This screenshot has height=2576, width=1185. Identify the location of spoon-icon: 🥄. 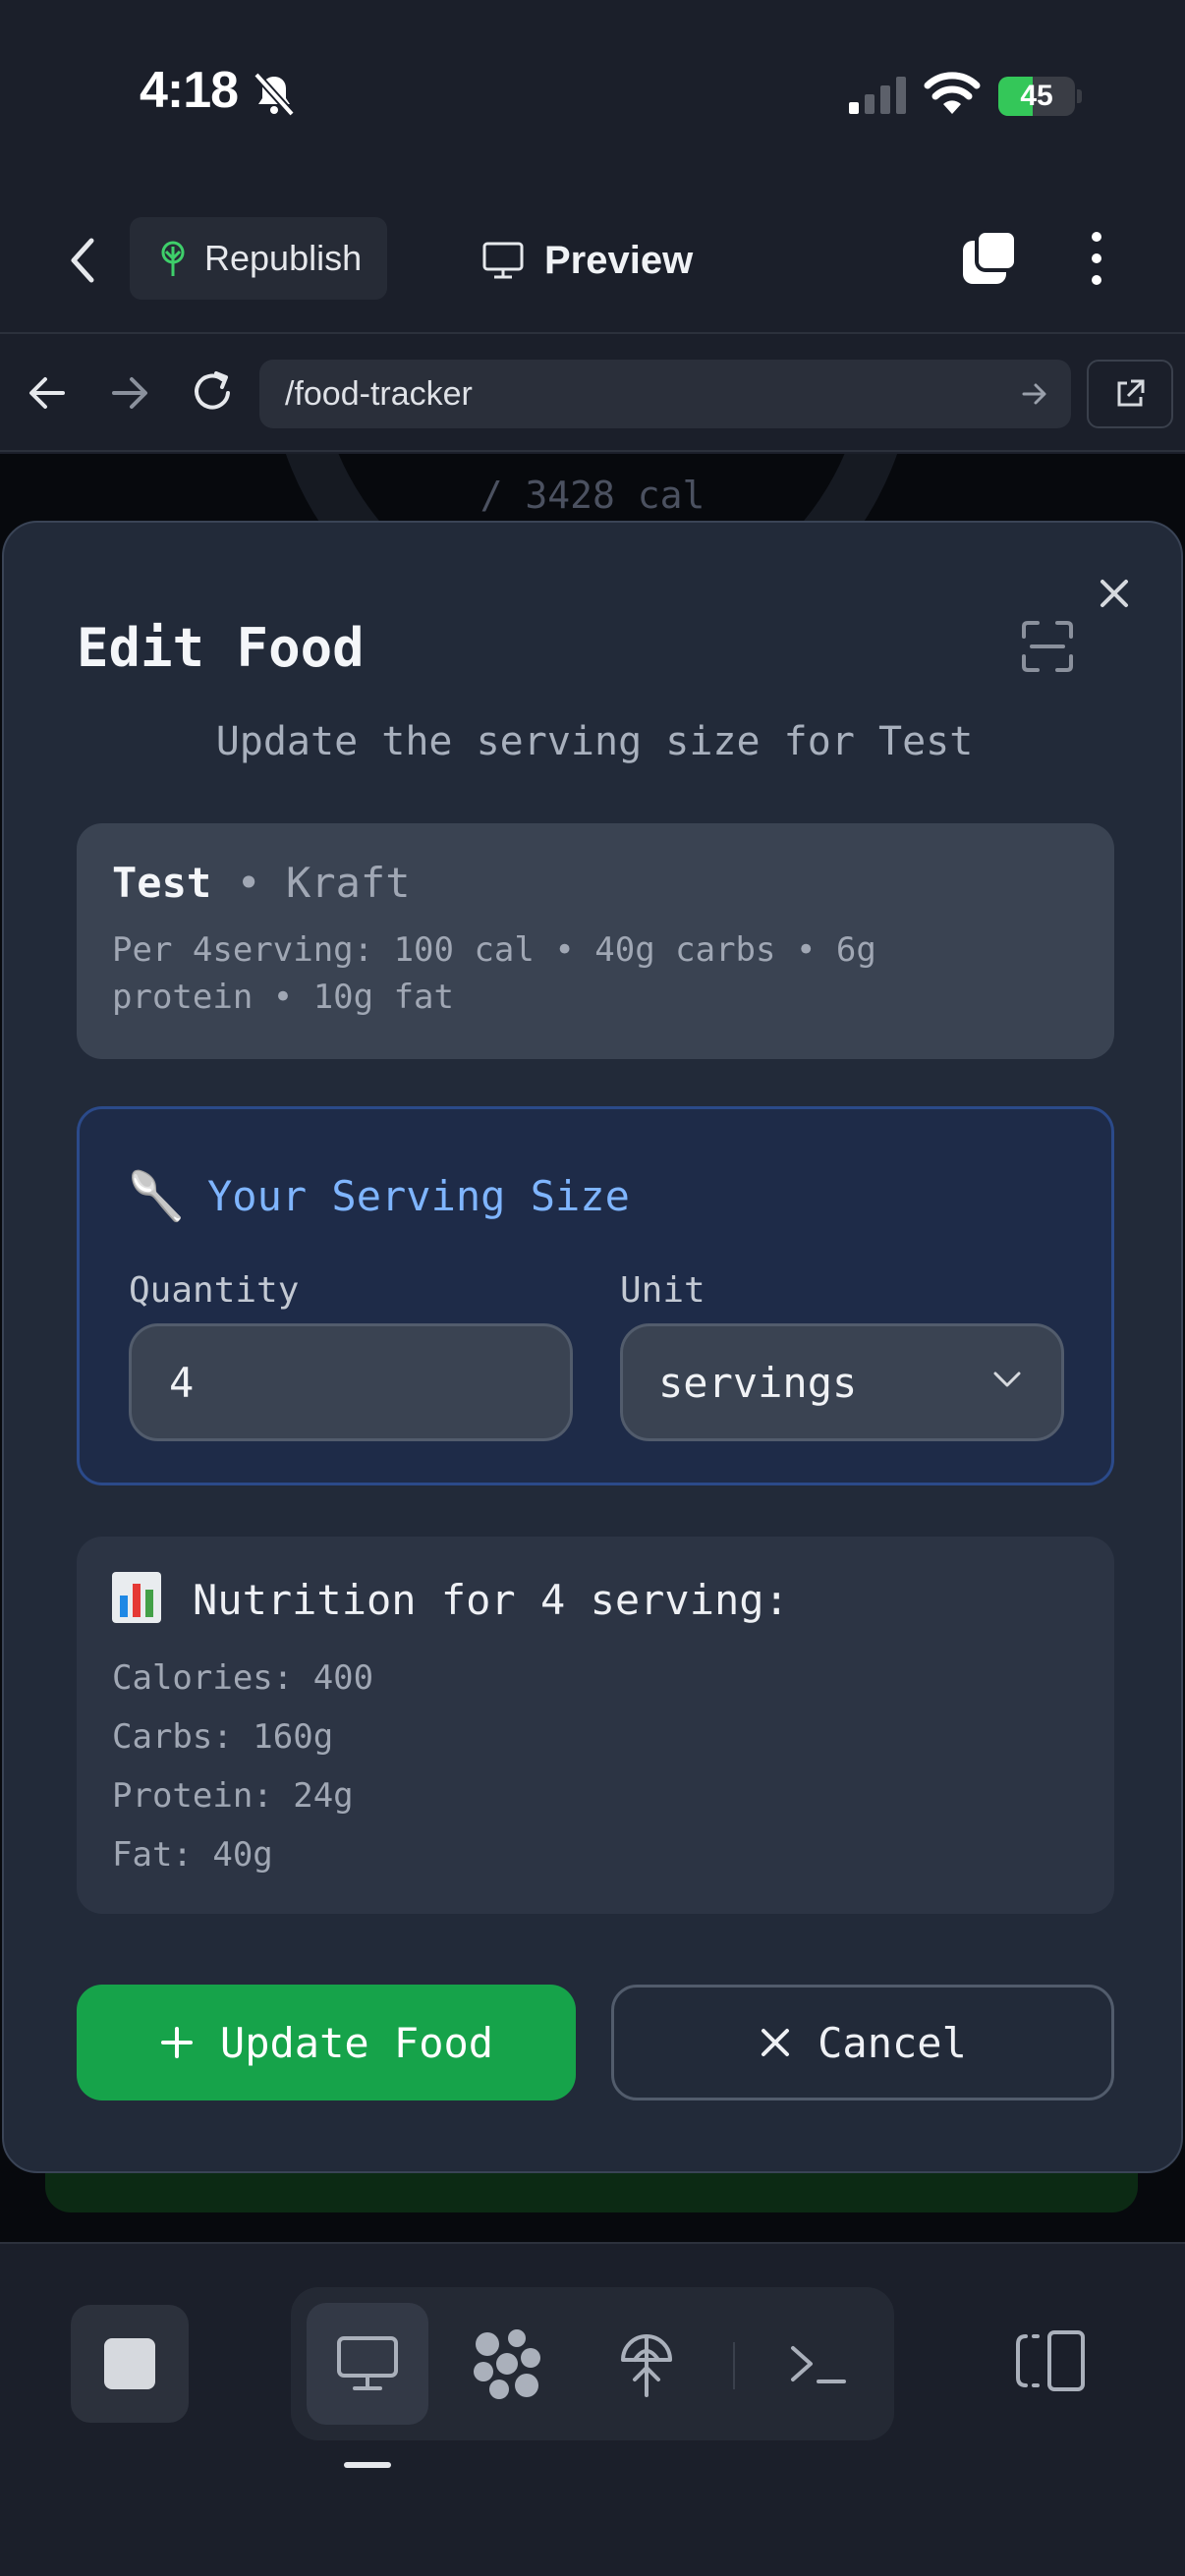
(156, 1196).